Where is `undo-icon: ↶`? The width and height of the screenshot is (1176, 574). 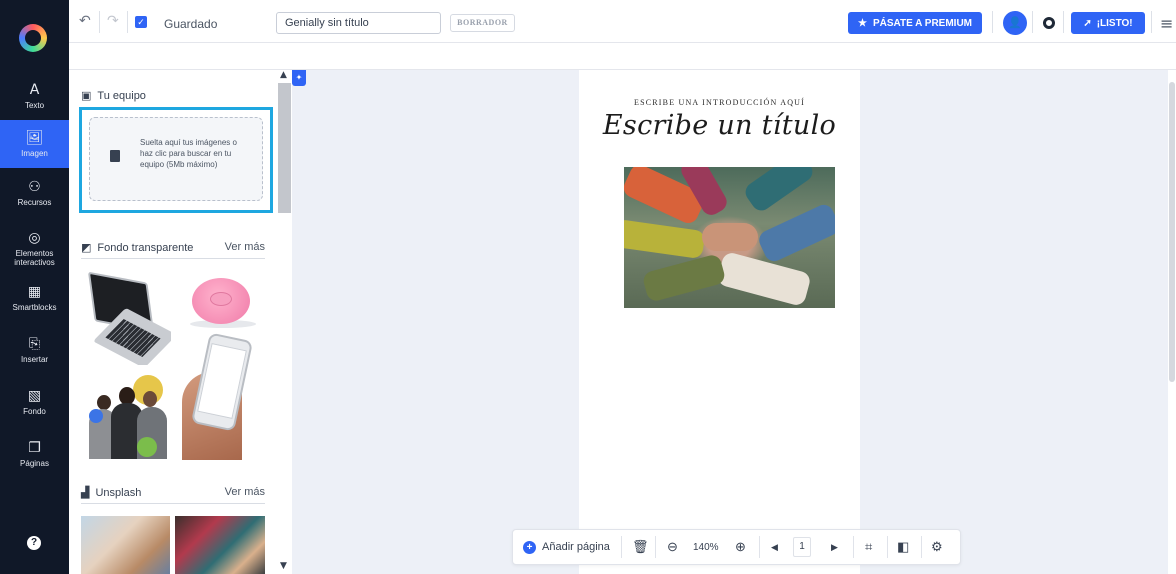 undo-icon: ↶ is located at coordinates (85, 21).